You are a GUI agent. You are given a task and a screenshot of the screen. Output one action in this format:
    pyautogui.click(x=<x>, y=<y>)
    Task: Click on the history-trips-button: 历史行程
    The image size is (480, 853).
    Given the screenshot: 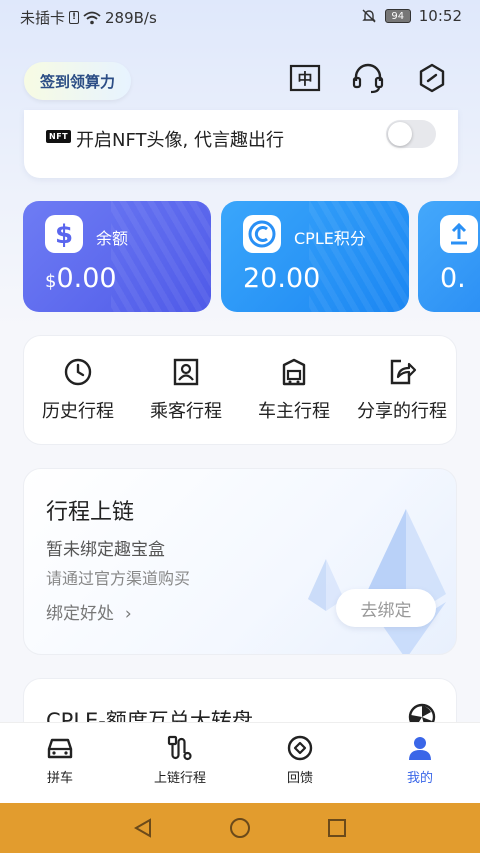 What is the action you would take?
    pyautogui.click(x=78, y=390)
    